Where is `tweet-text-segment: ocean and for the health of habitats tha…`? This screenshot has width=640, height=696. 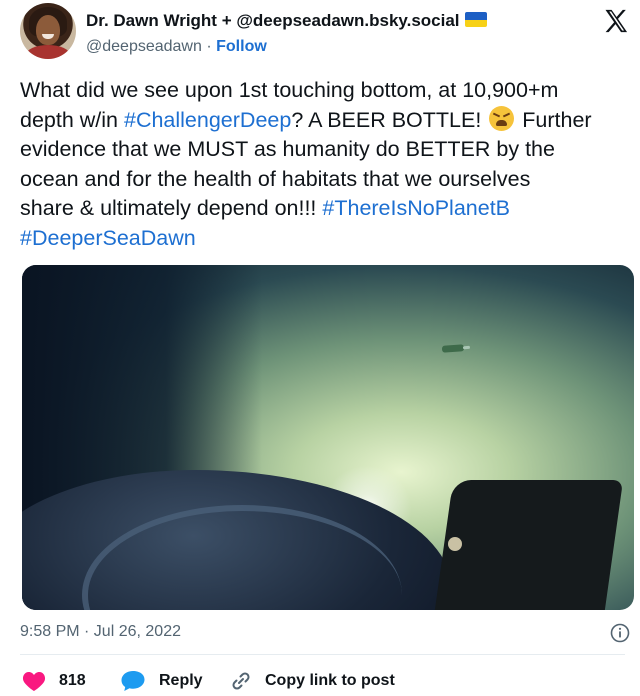
tweet-text-segment: ocean and for the health of habitats tha… is located at coordinates (275, 178).